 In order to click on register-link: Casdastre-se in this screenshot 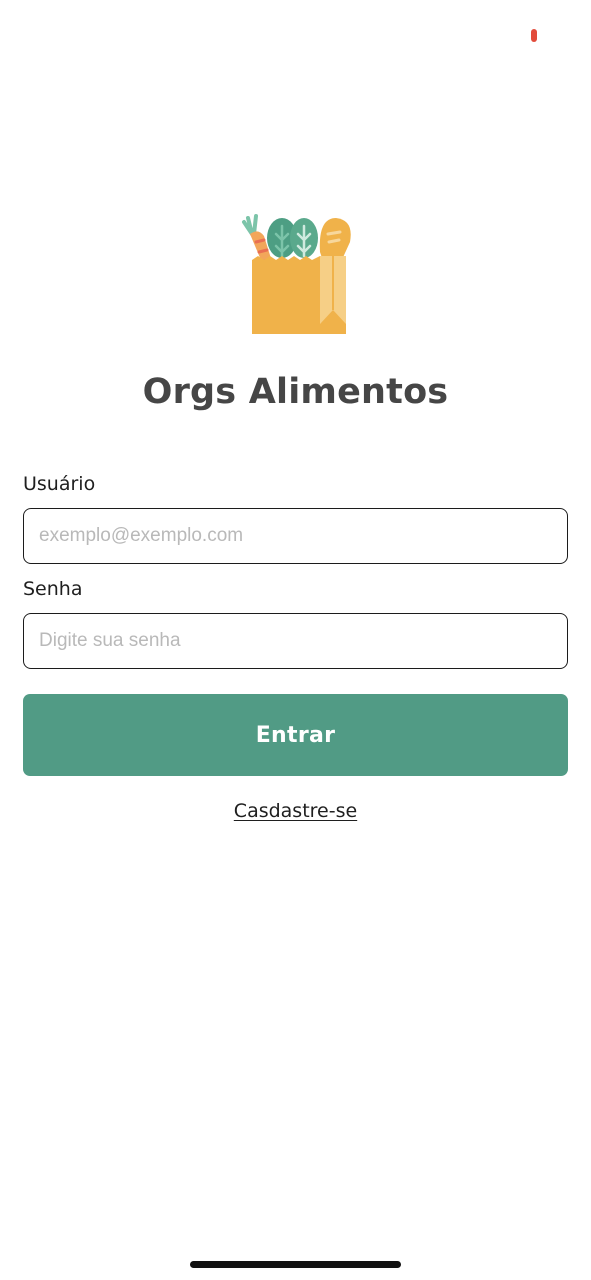, I will do `click(295, 811)`.